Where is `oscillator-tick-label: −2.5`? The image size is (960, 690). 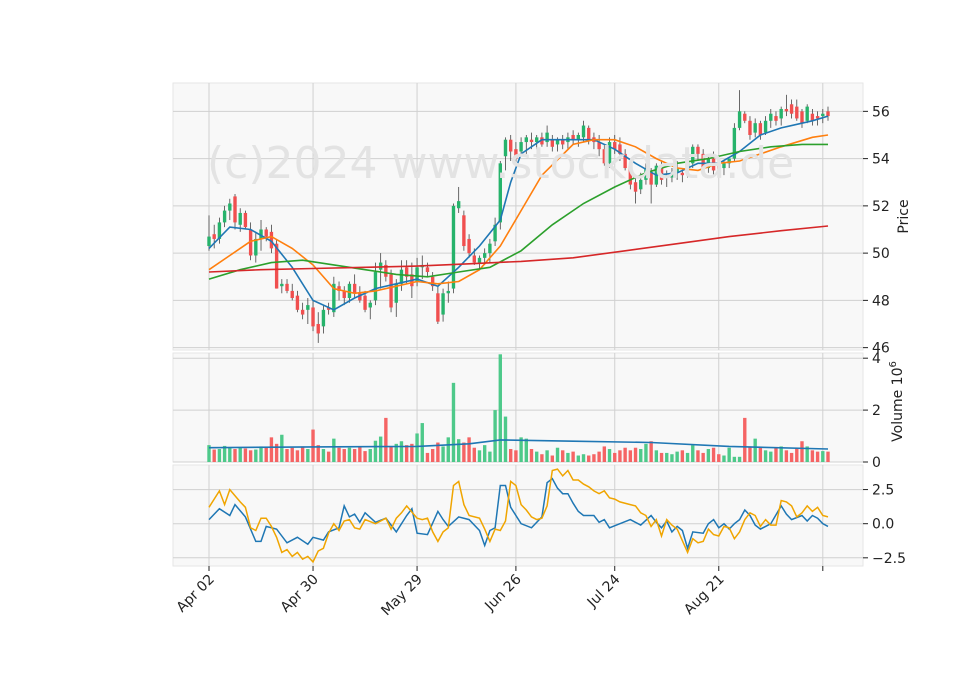
oscillator-tick-label: −2.5 is located at coordinates (889, 559).